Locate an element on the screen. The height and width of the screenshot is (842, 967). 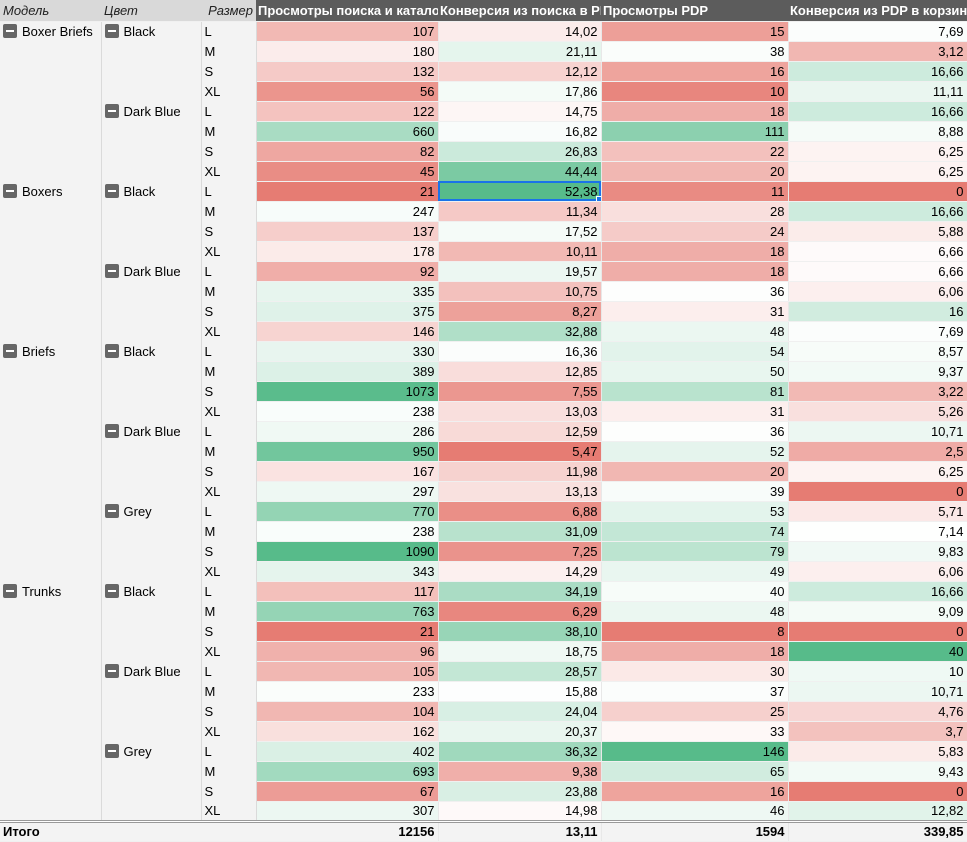
search-conversion-cell: 21,11 is located at coordinates (520, 51).